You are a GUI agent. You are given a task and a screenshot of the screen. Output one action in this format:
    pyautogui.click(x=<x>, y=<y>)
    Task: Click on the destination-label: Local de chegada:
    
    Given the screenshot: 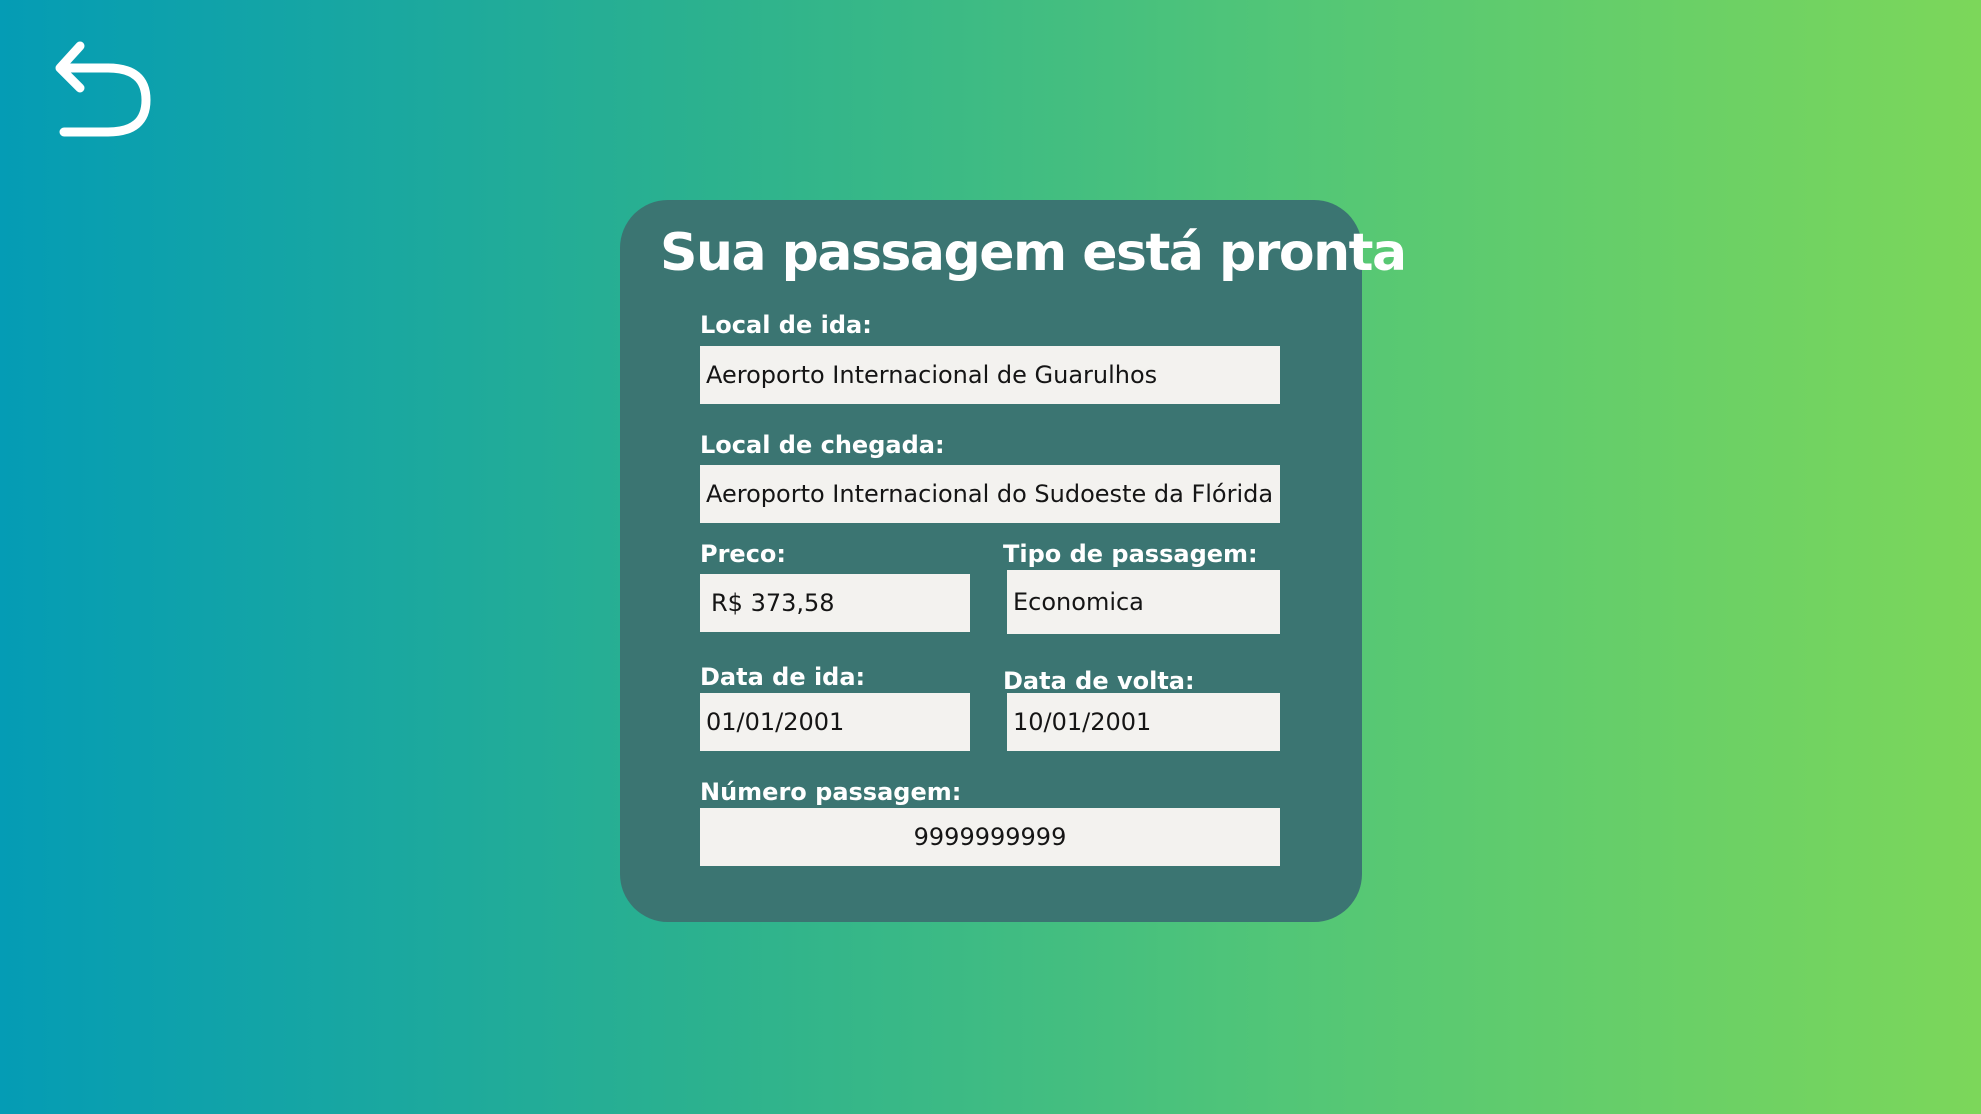 What is the action you would take?
    pyautogui.click(x=822, y=445)
    